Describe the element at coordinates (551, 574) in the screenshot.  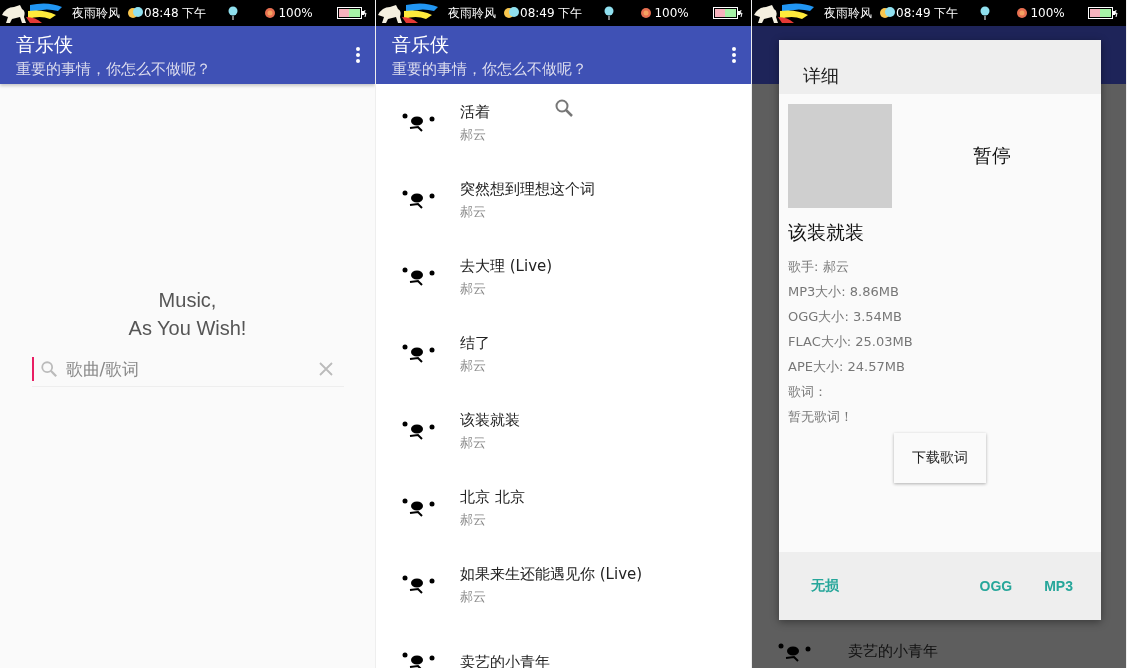
I see `song-title: 如果来生还能遇见你 (Live)` at that location.